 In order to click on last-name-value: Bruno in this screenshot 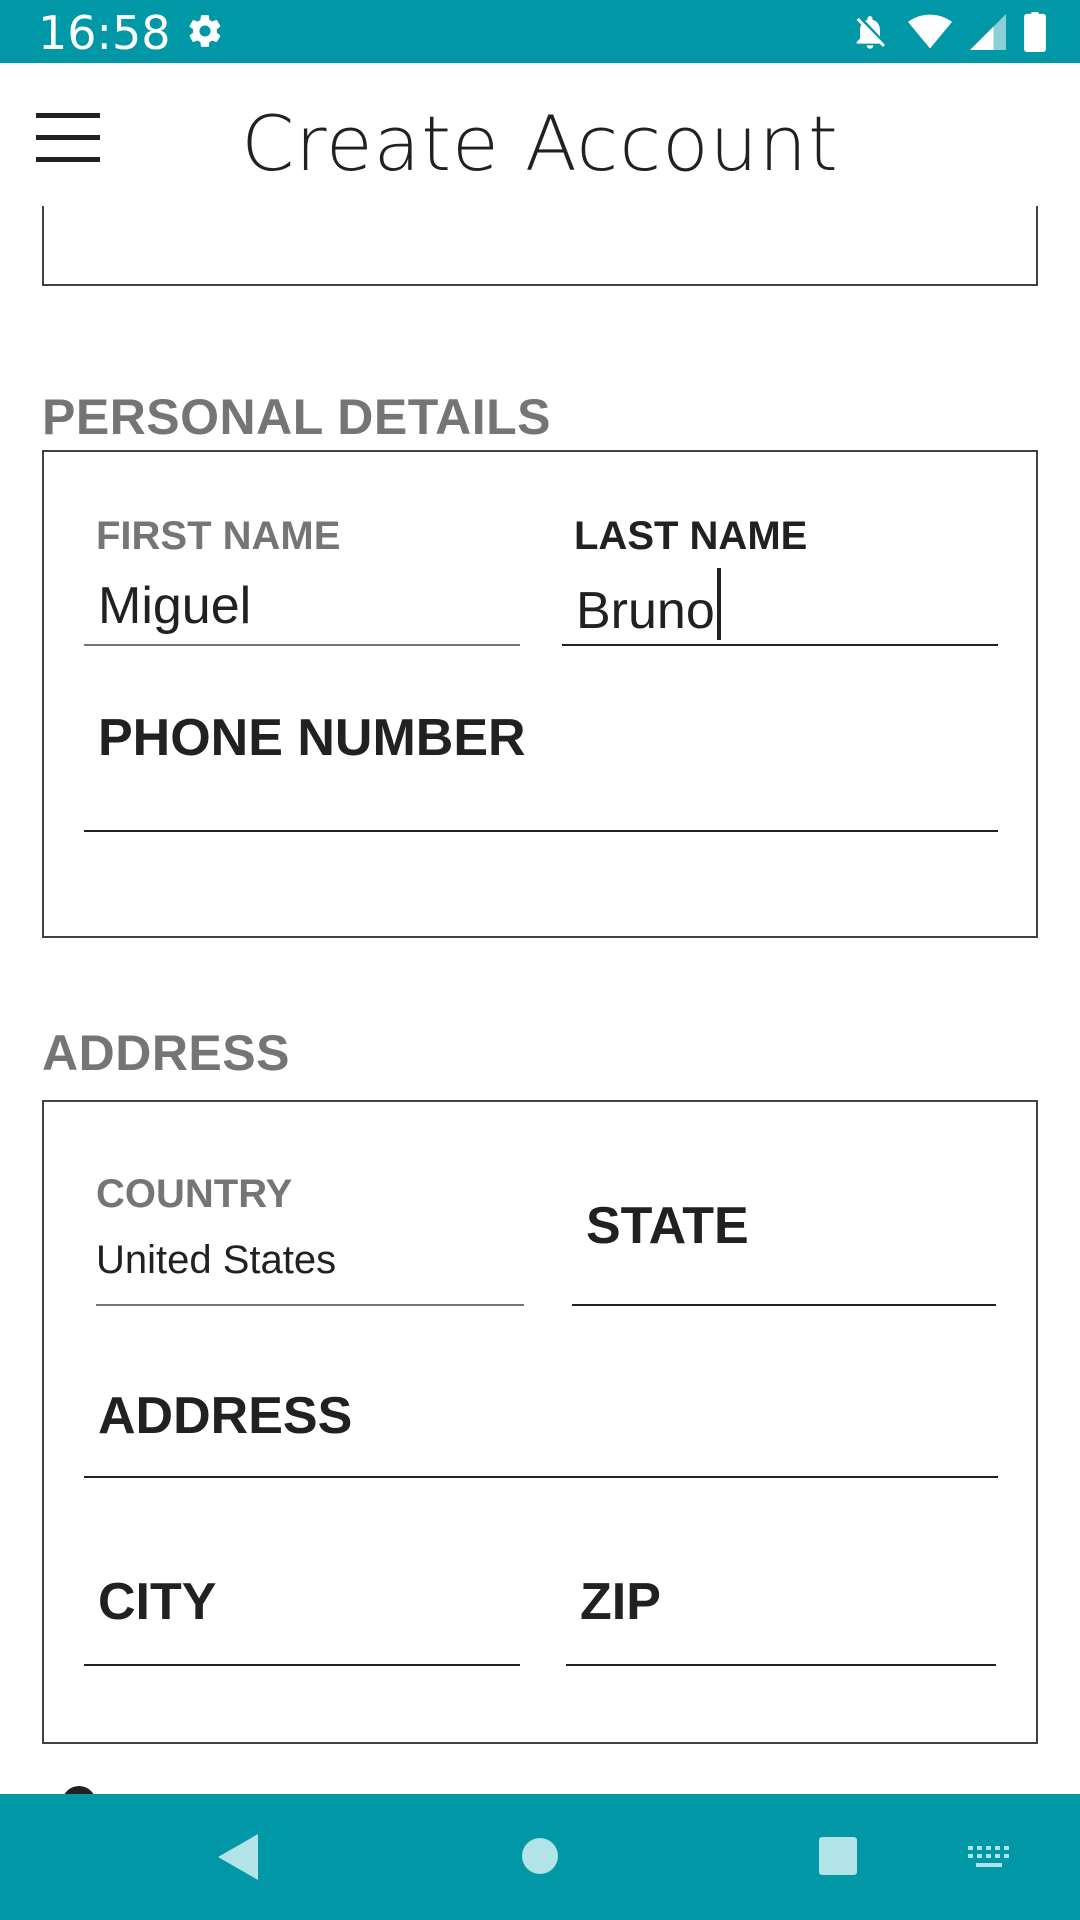, I will do `click(648, 604)`.